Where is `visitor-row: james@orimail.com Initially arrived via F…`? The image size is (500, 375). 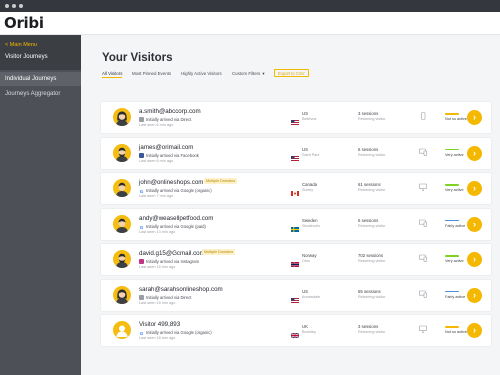
visitor-row: james@orimail.com Initially arrived via F… is located at coordinates (296, 153).